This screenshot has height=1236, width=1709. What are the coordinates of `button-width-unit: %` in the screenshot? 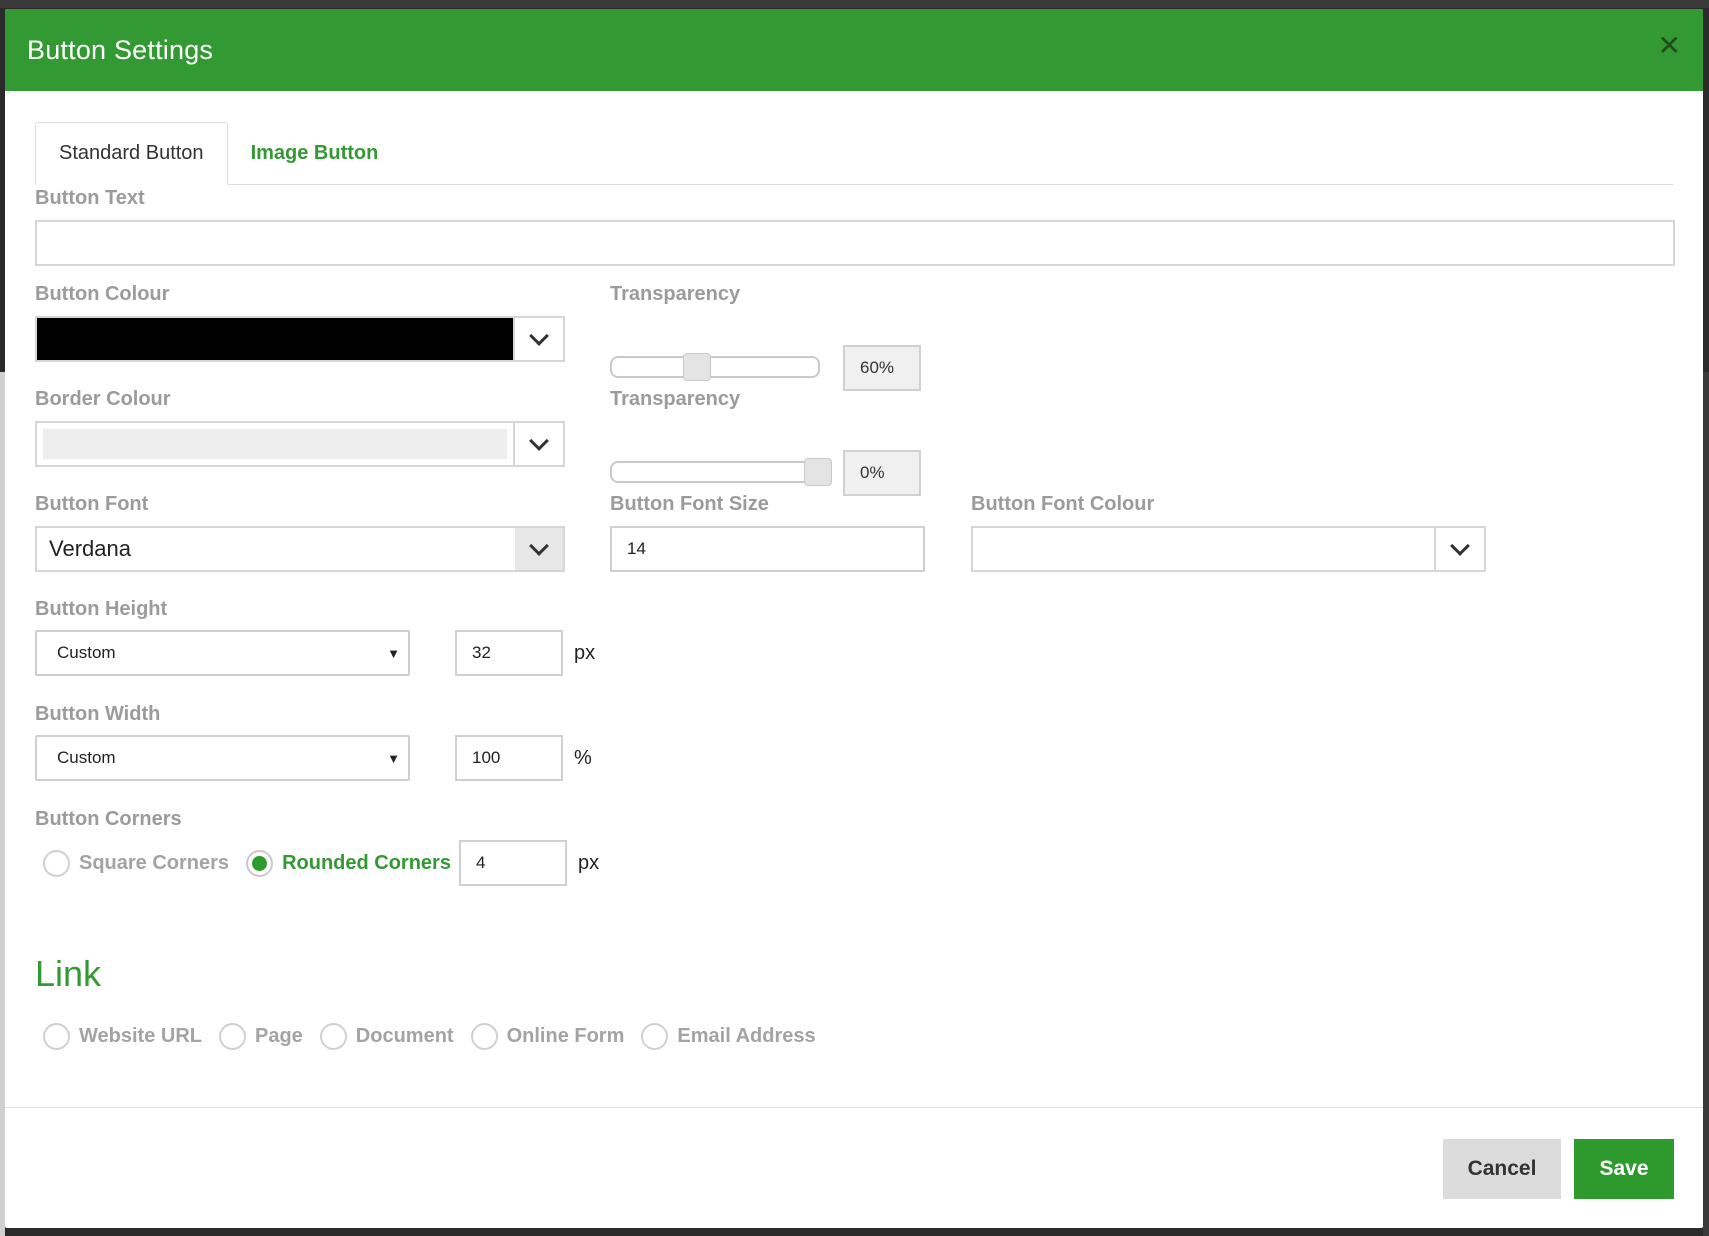 It's located at (583, 758).